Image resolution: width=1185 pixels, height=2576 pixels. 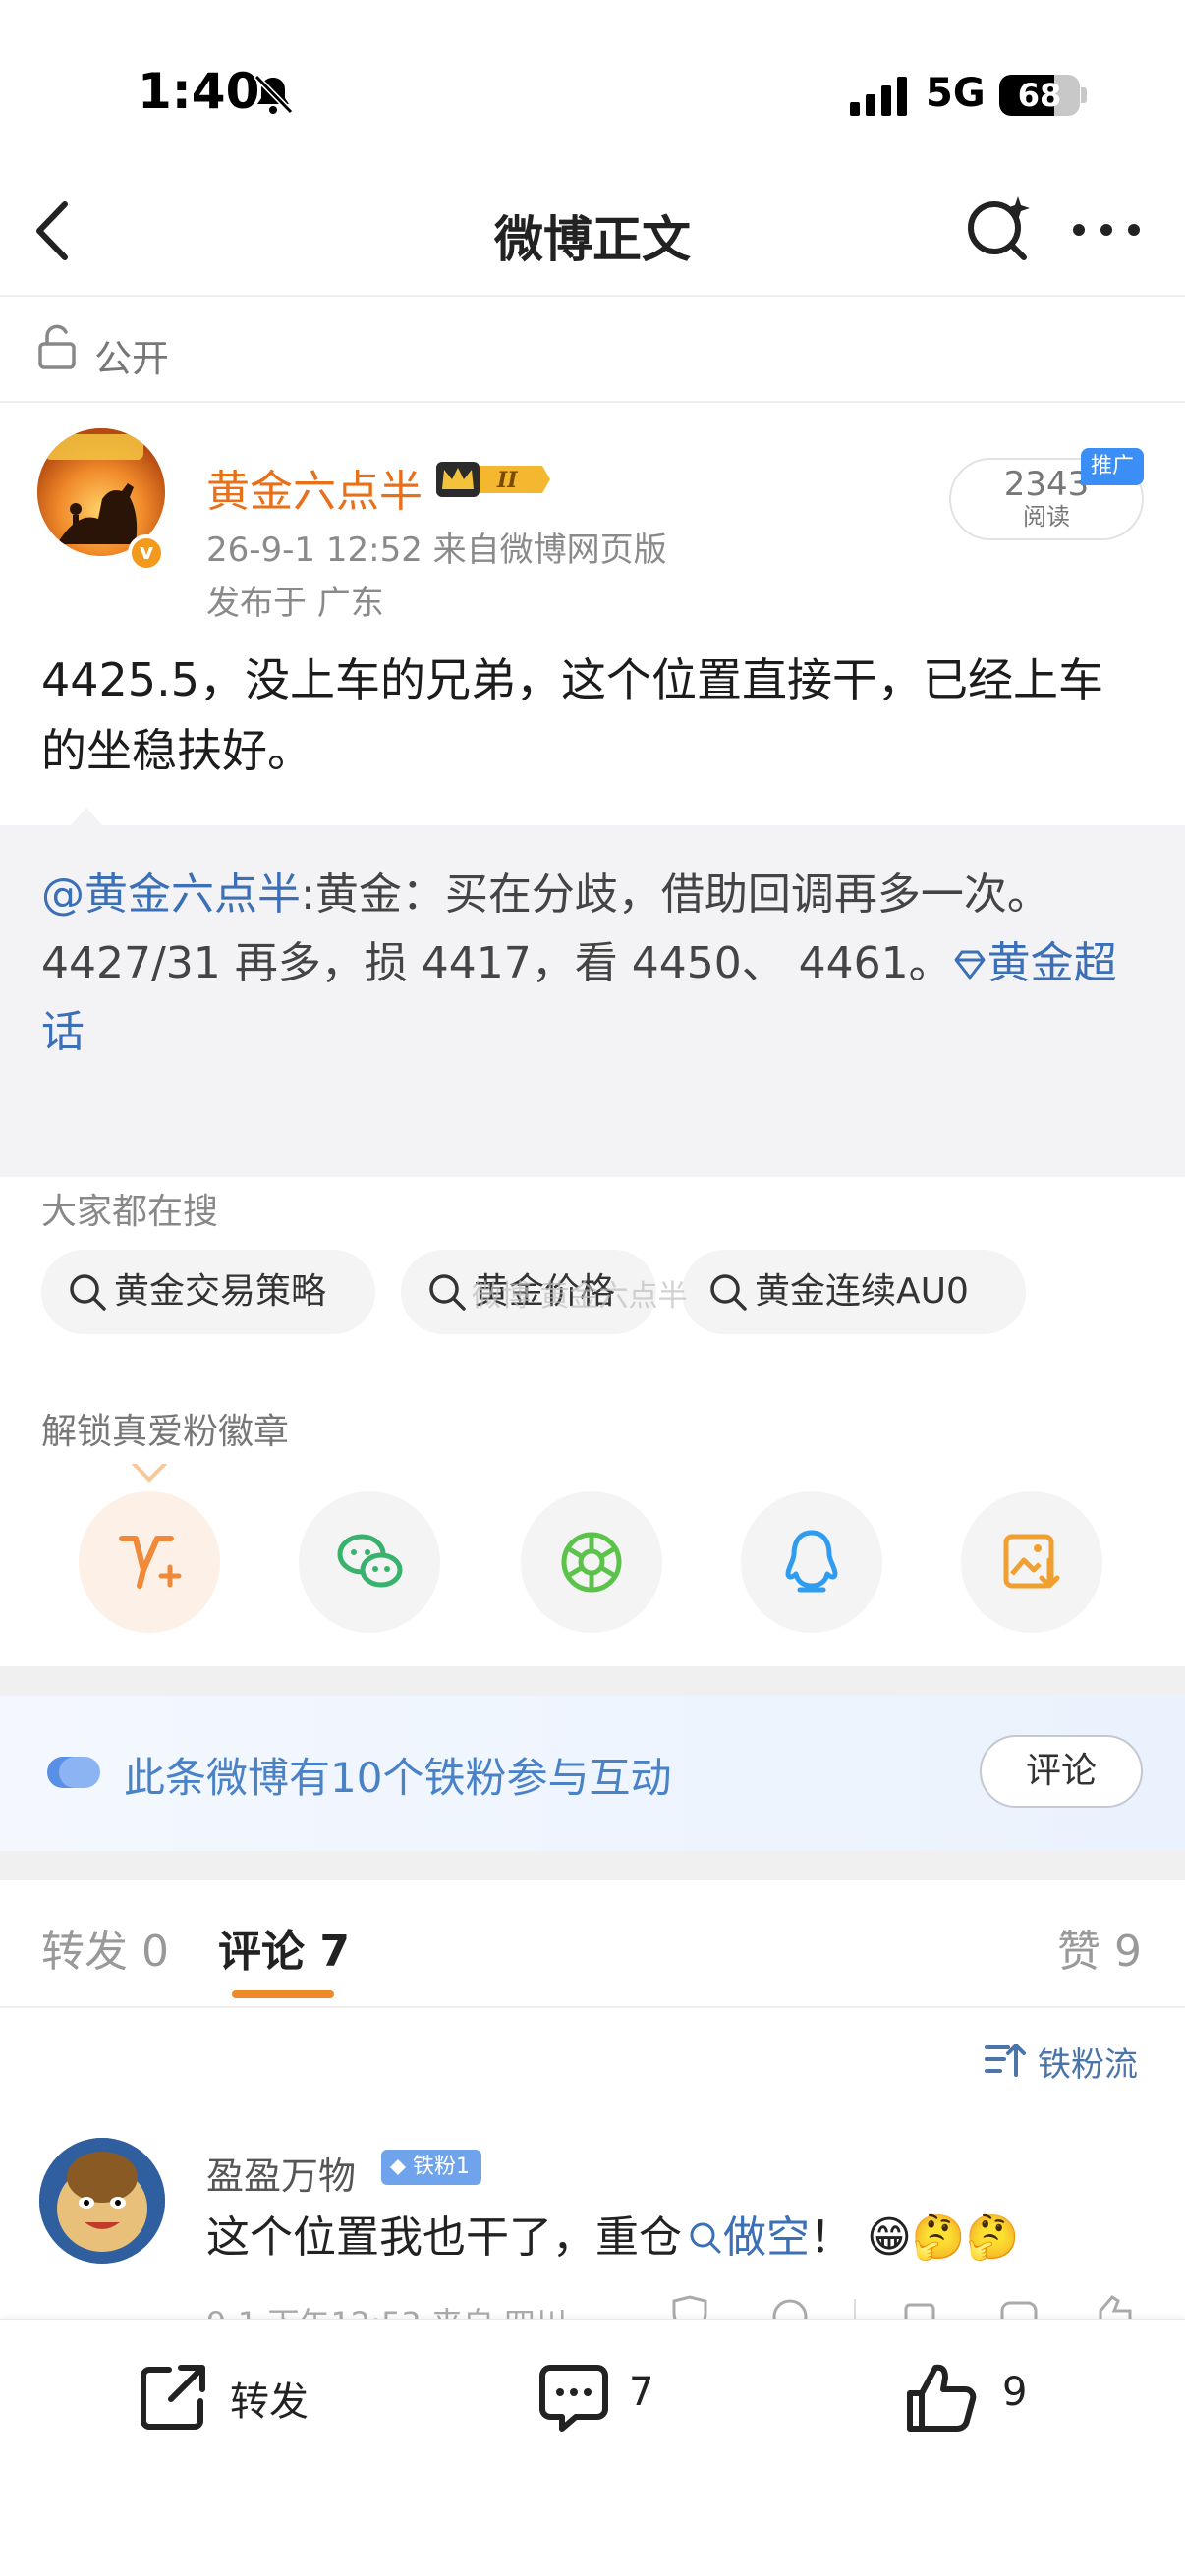 I want to click on comment-body: 这个位置我也干了，重仓, so click(x=444, y=2237).